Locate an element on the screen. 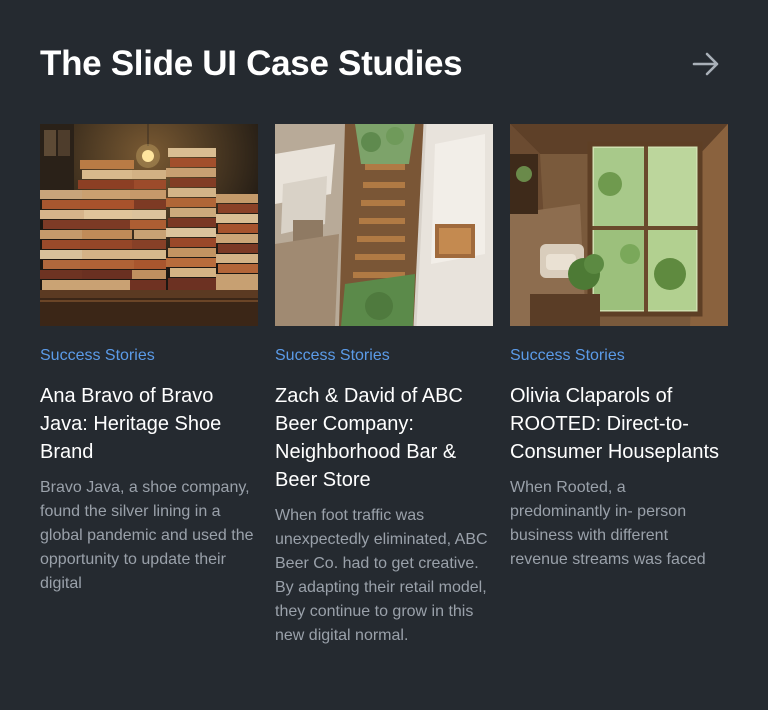  arrow-right-icon is located at coordinates (705, 64).